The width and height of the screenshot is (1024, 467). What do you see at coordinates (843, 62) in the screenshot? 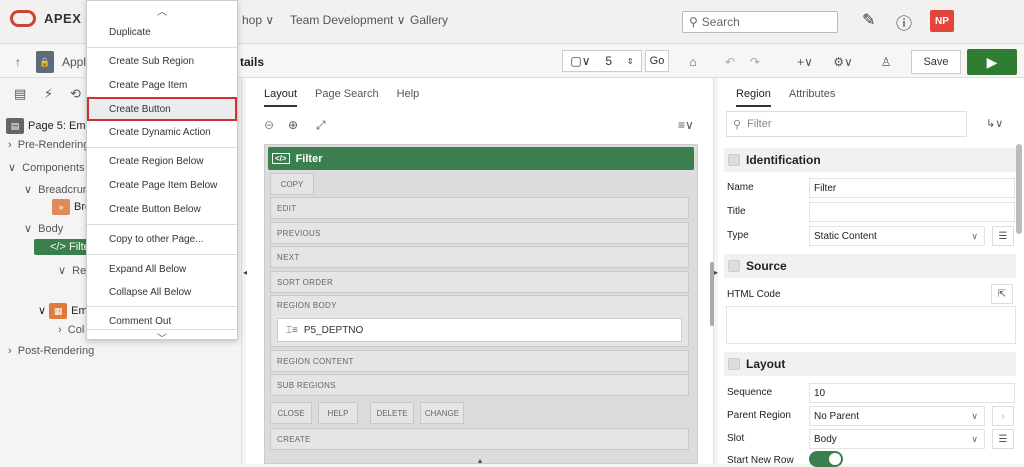
I see `utilities-menu-icon: ⚙∨` at bounding box center [843, 62].